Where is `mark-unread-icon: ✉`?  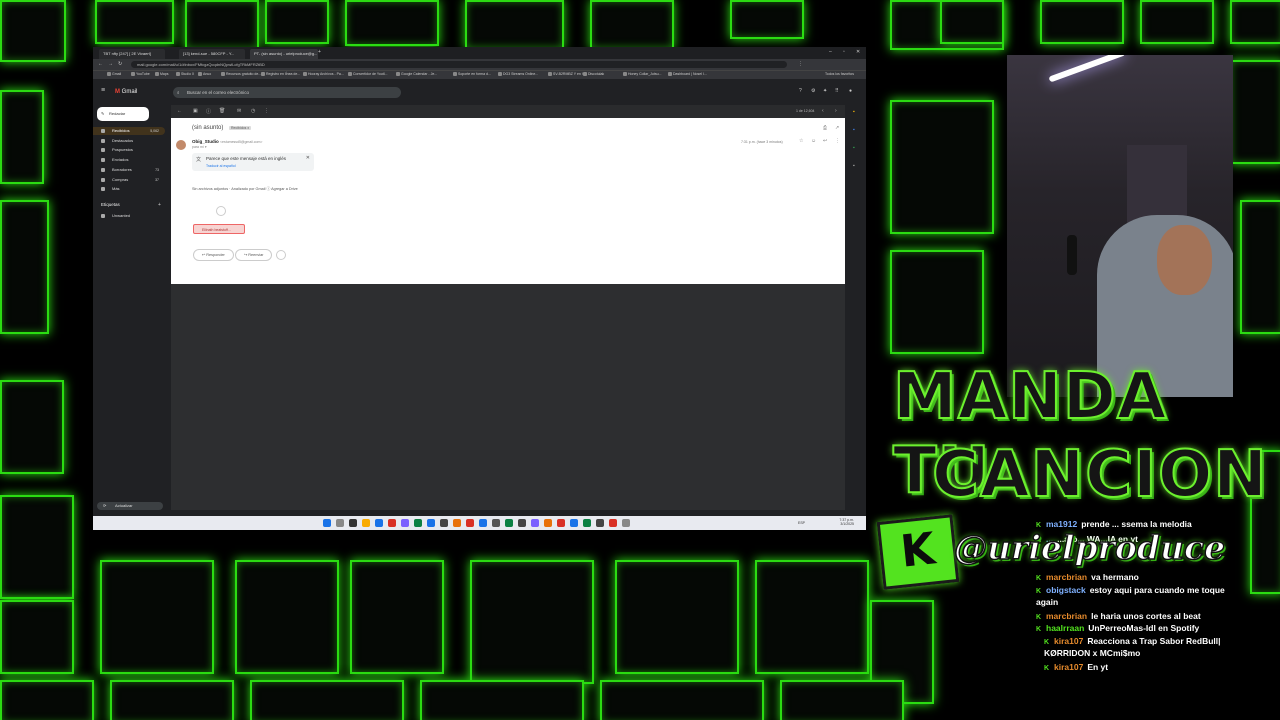 mark-unread-icon: ✉ is located at coordinates (239, 111).